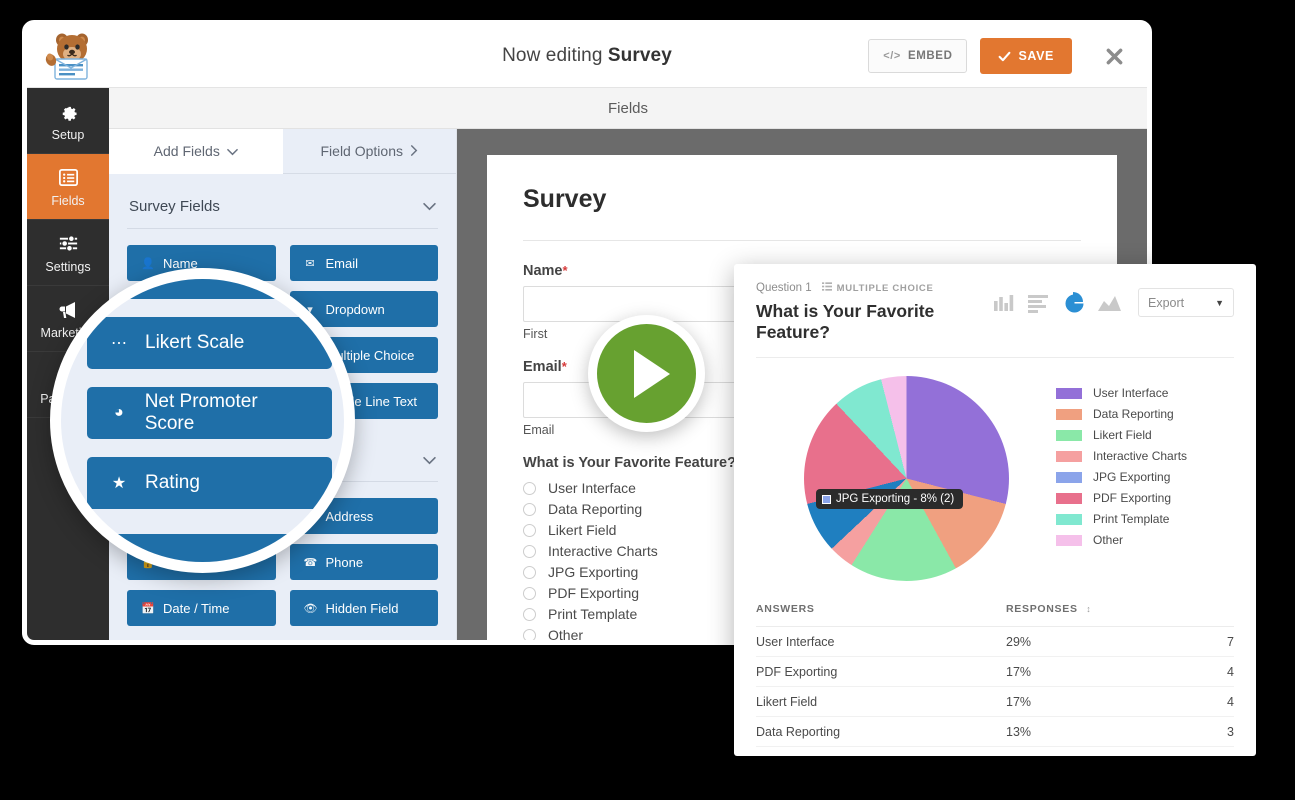  Describe the element at coordinates (1121, 519) in the screenshot. I see `legend-item: Print Template` at that location.